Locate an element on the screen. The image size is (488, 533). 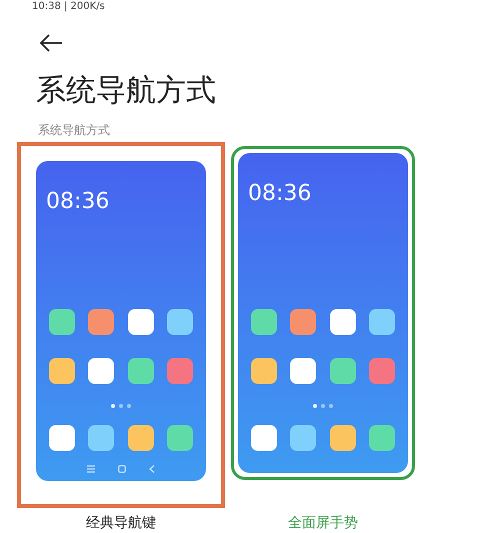
section-label: 系统导航方式 is located at coordinates (74, 130).